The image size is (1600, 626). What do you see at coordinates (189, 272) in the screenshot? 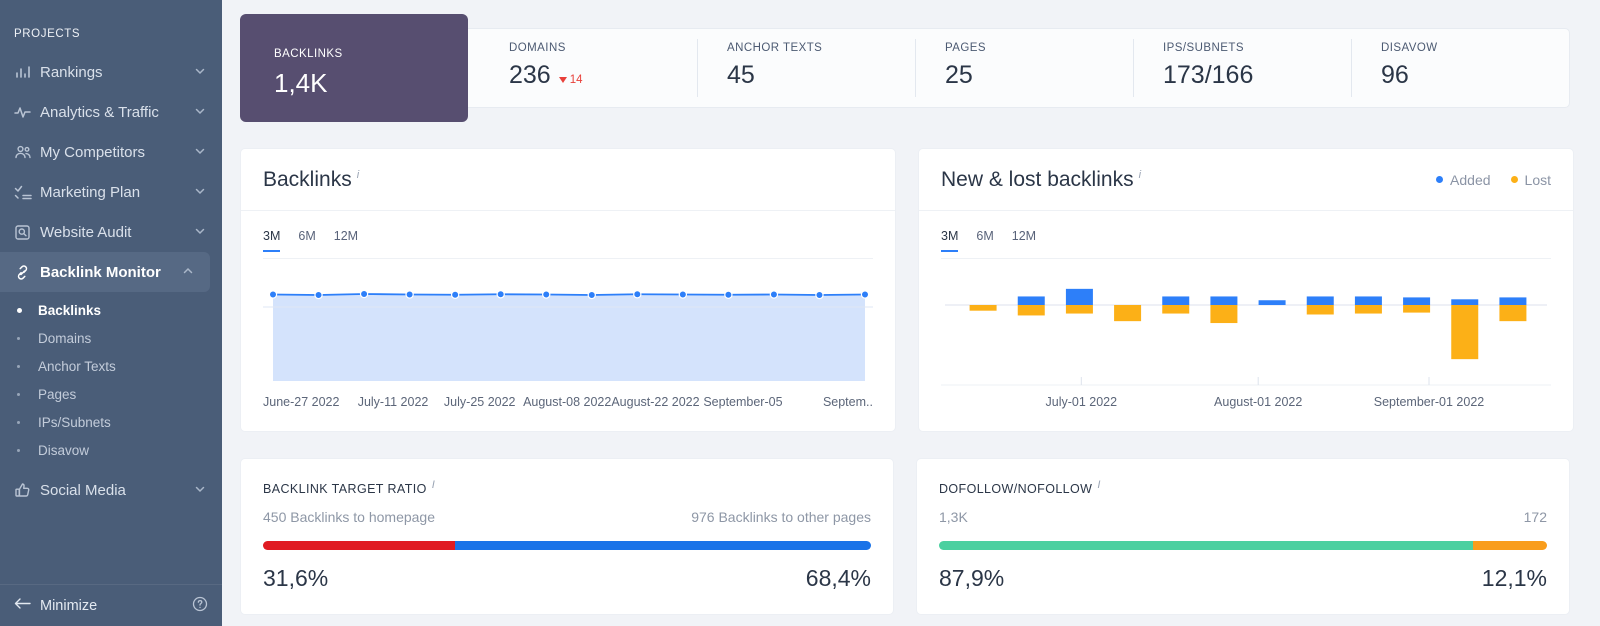
I see `chevron-up-icon` at bounding box center [189, 272].